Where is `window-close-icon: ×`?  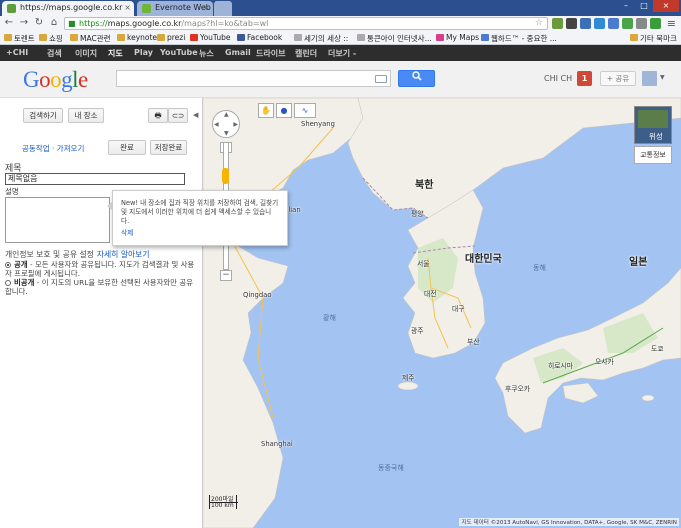
window-close-icon: × is located at coordinates (666, 6).